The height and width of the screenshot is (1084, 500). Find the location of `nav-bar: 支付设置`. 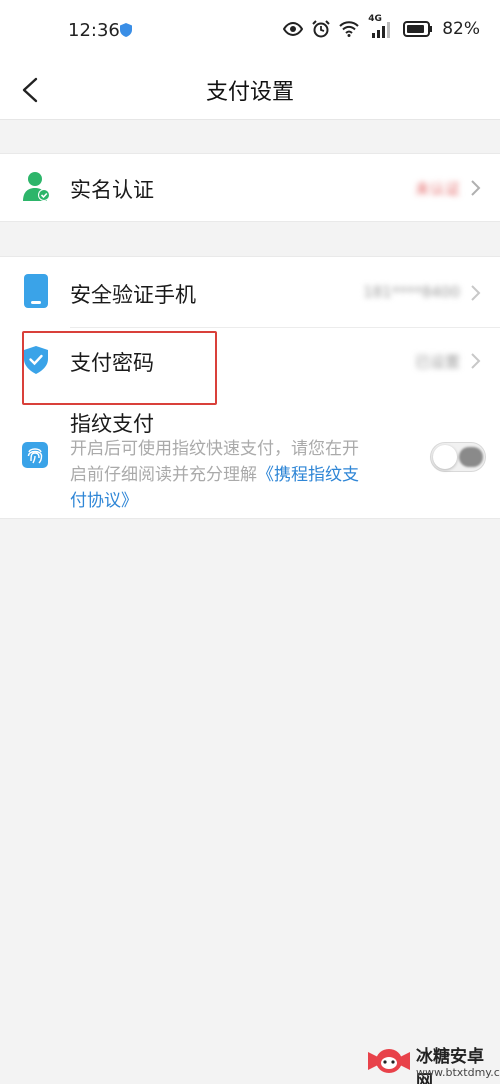

nav-bar: 支付设置 is located at coordinates (250, 91).